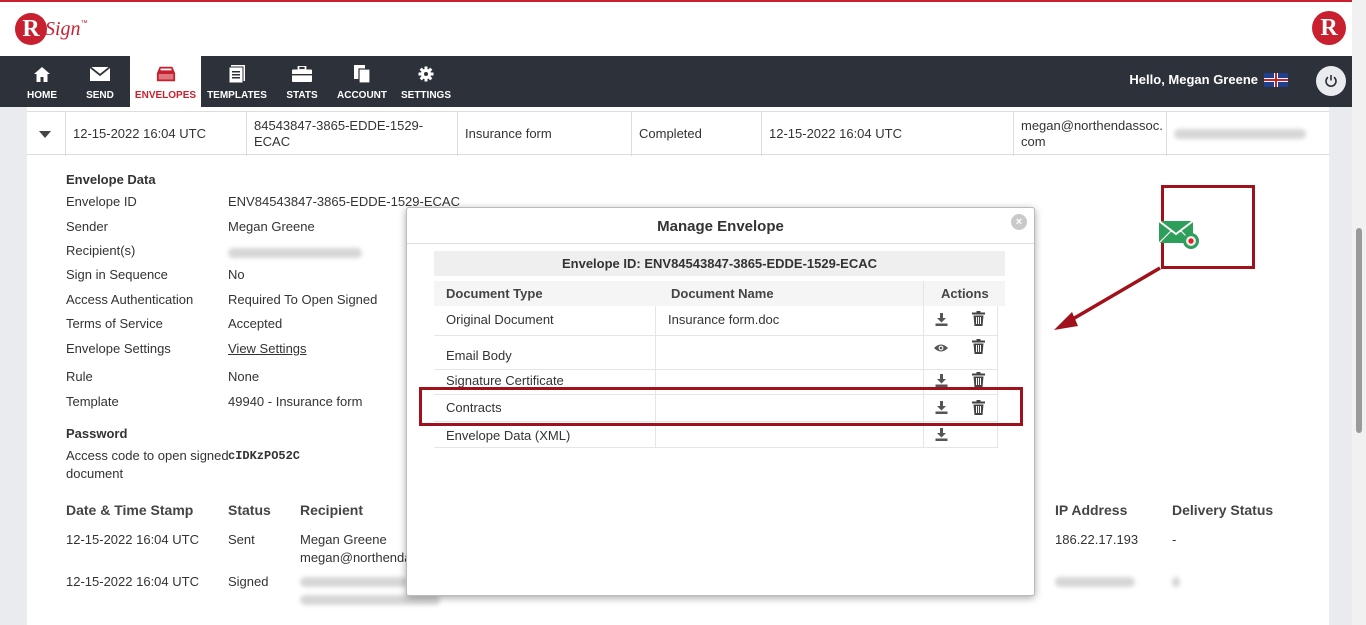  What do you see at coordinates (147, 455) in the screenshot?
I see `access-code-label: Access code to open signed` at bounding box center [147, 455].